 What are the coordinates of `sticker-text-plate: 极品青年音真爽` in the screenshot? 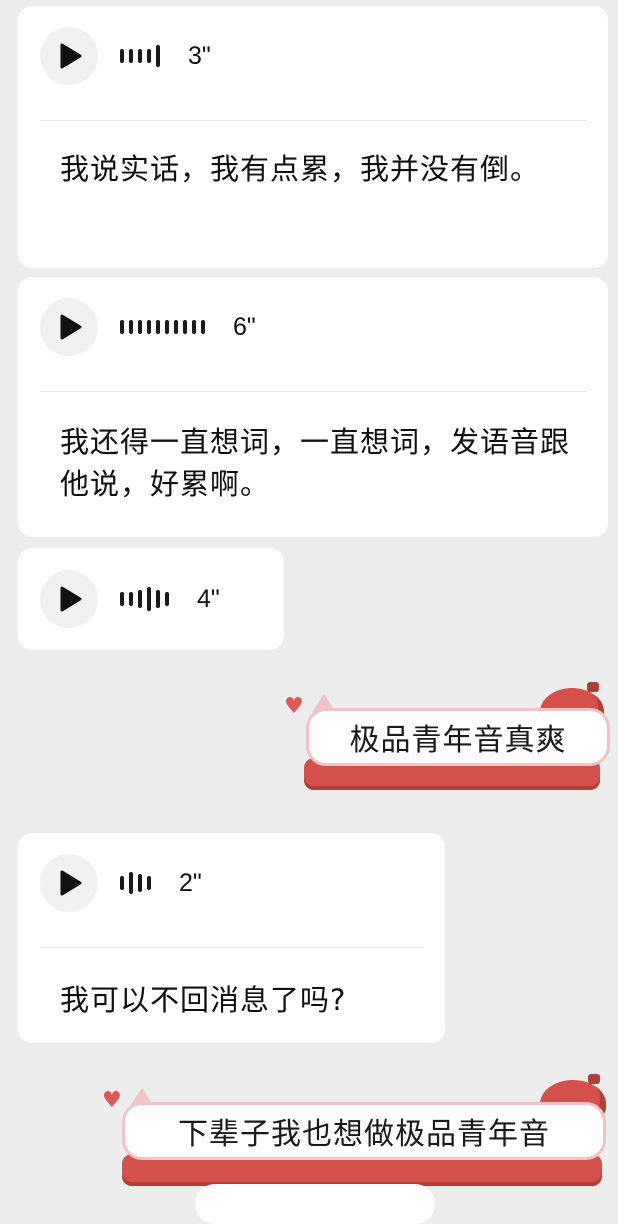 It's located at (458, 737).